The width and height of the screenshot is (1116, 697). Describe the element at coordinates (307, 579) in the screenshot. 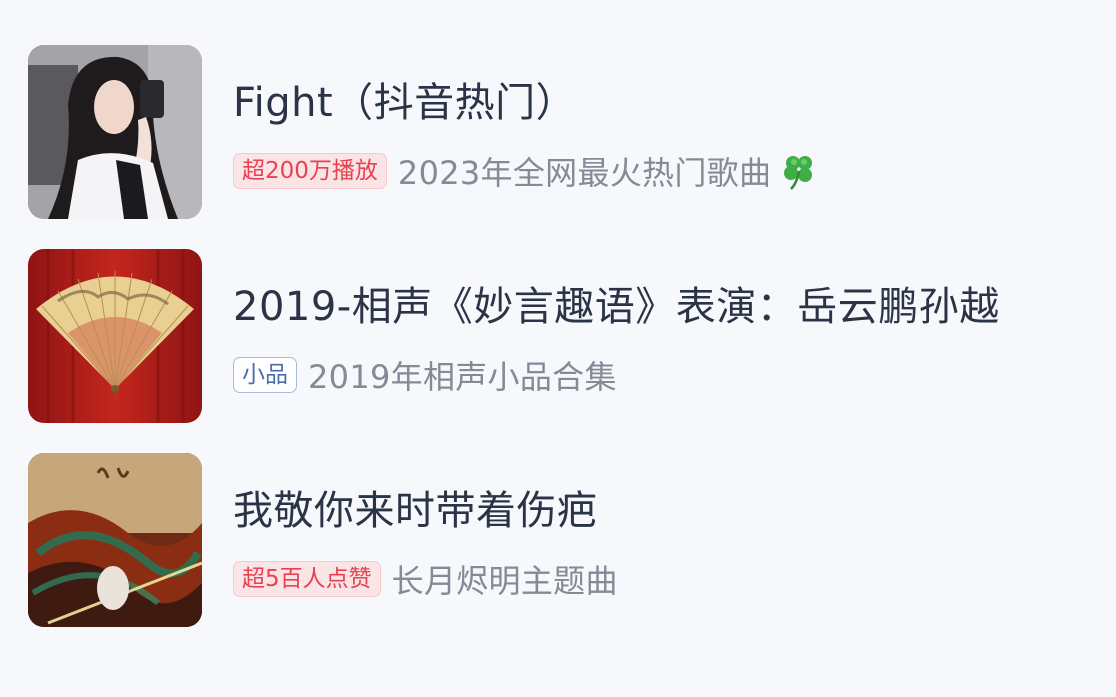

I see `likes-count-badge: 超5百人点赞` at that location.